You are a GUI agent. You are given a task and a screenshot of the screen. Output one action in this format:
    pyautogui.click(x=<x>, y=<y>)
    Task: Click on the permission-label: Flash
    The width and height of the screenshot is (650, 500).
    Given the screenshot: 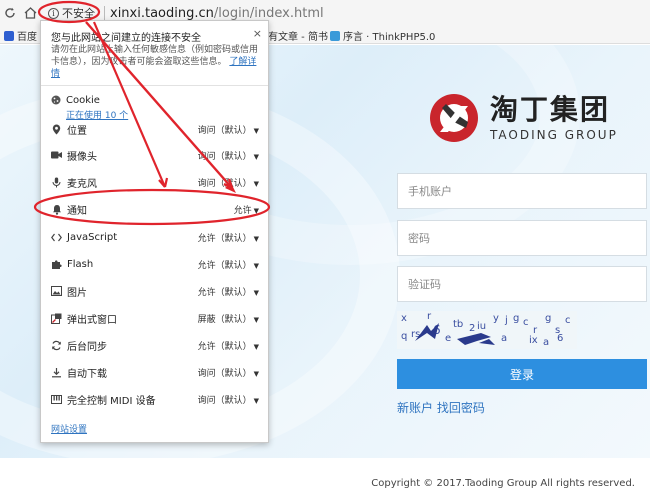 What is the action you would take?
    pyautogui.click(x=80, y=264)
    